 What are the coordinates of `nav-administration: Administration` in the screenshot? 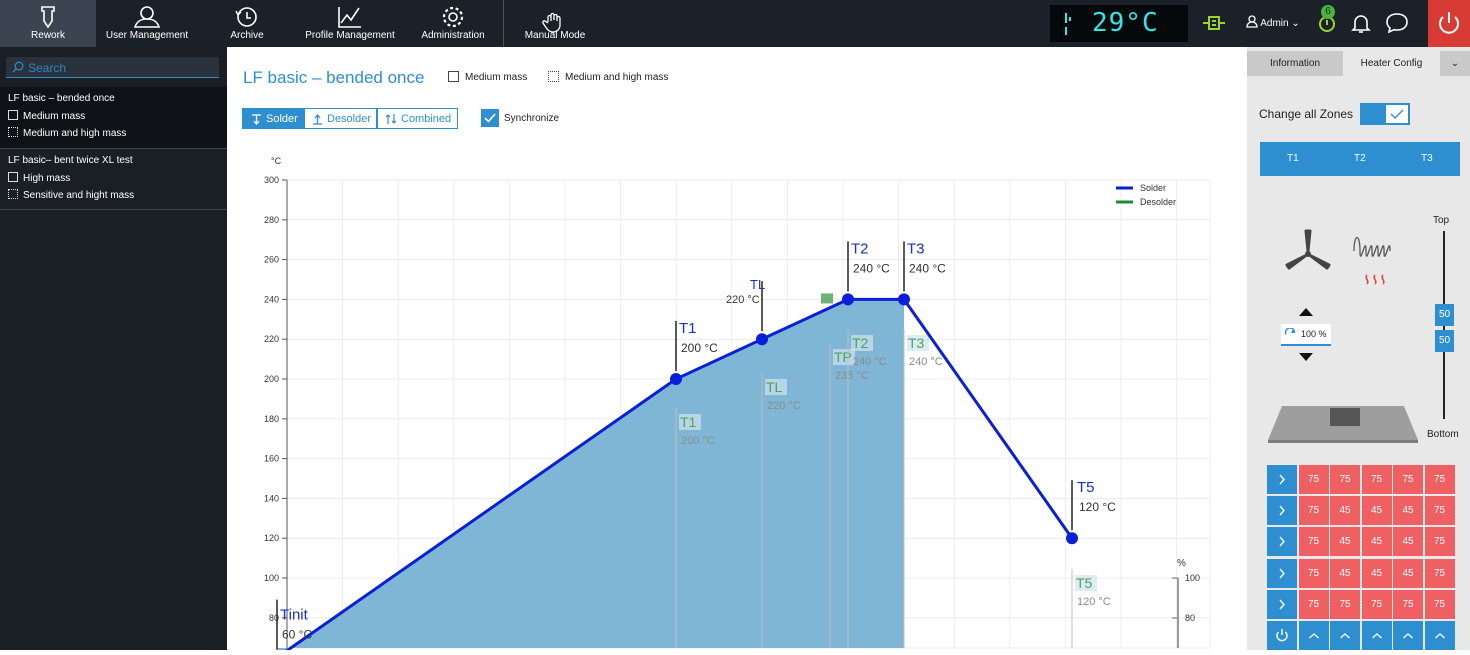 It's located at (453, 23).